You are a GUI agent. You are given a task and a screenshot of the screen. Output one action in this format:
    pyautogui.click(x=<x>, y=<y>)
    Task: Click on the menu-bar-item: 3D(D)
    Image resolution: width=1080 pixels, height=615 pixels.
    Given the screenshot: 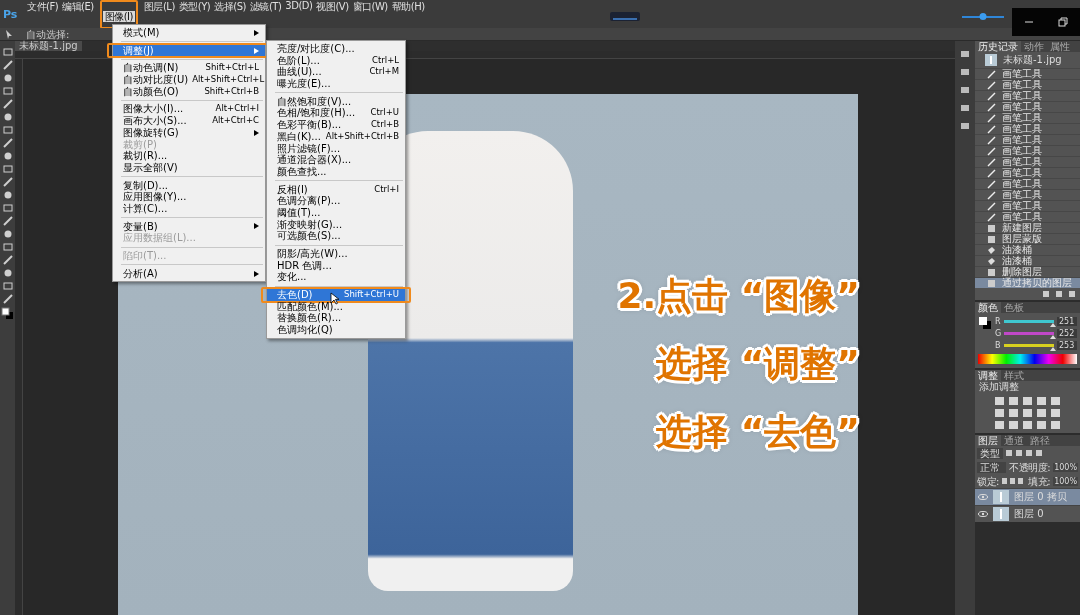 What is the action you would take?
    pyautogui.click(x=299, y=14)
    